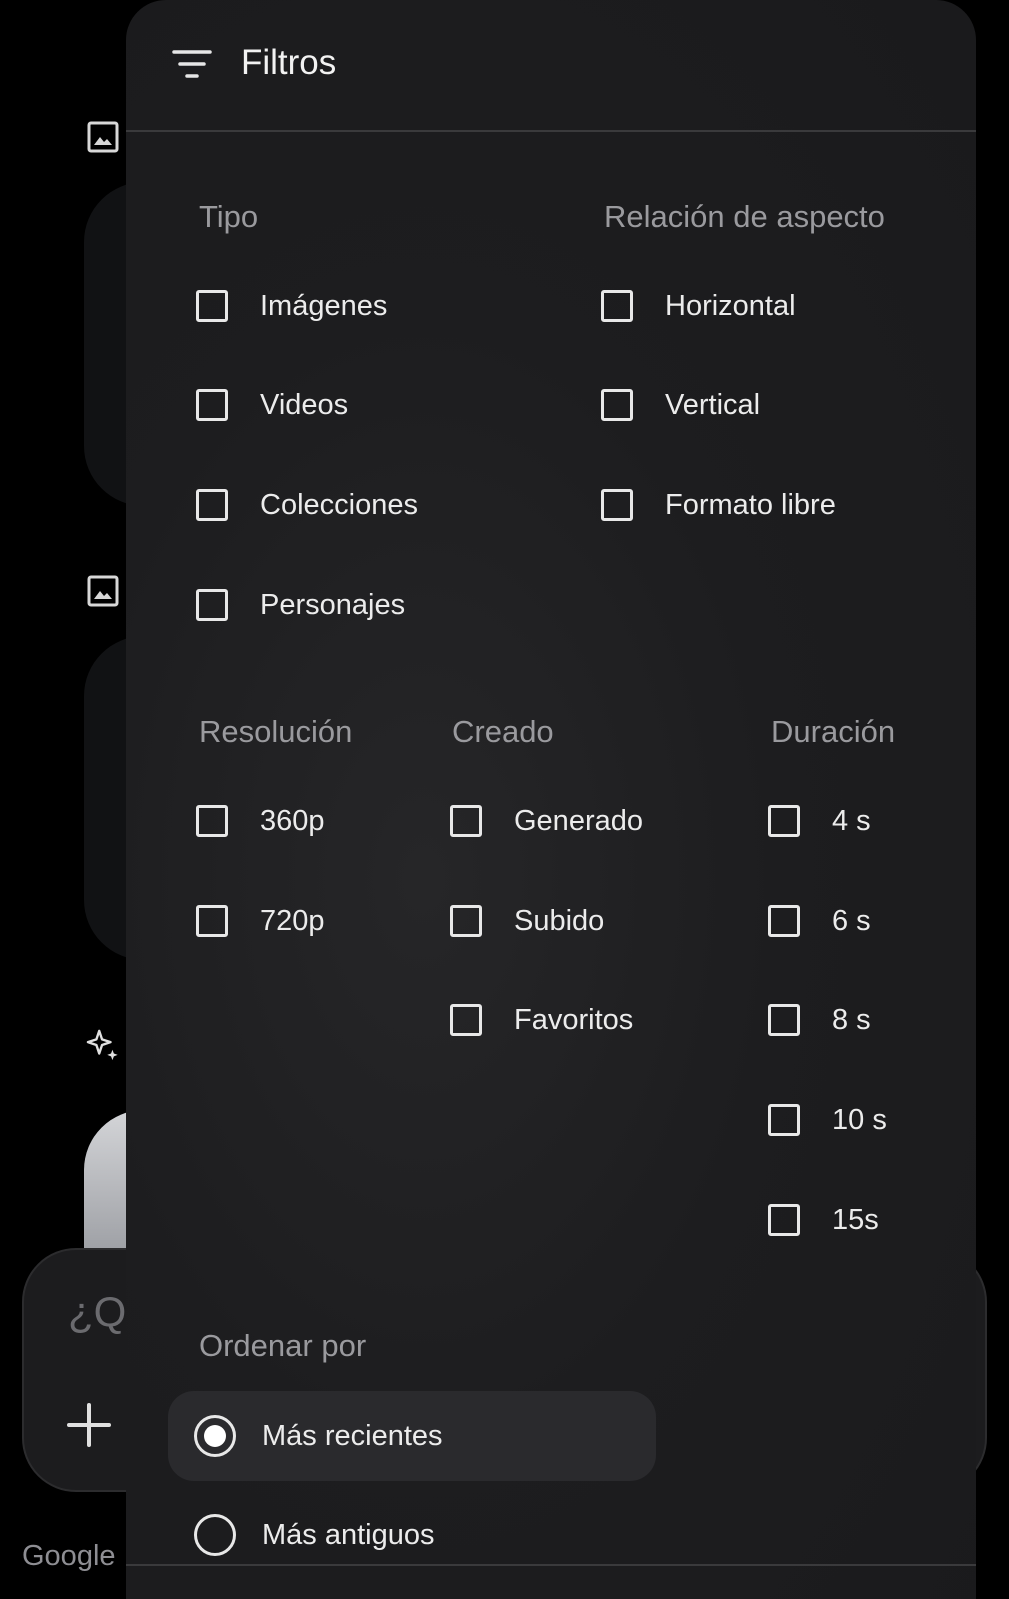  What do you see at coordinates (289, 62) in the screenshot?
I see `filters-title: Filtros` at bounding box center [289, 62].